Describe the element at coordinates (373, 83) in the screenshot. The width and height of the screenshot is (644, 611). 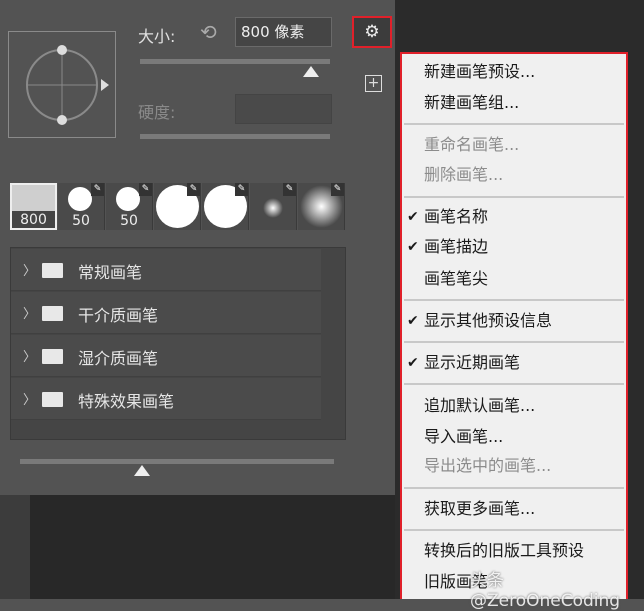
I see `new-brush-icon: +` at that location.